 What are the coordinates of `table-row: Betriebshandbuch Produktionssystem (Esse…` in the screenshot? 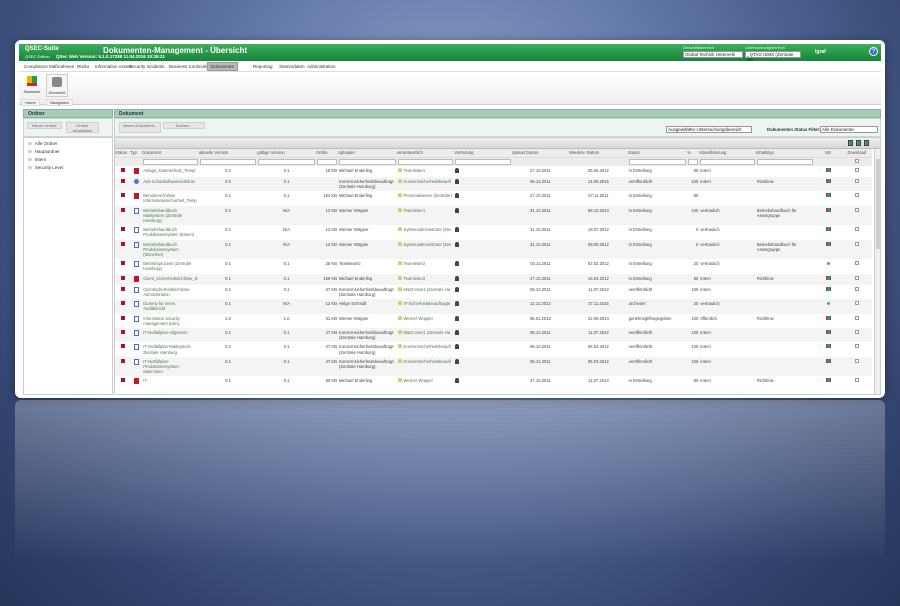 It's located at (493, 232).